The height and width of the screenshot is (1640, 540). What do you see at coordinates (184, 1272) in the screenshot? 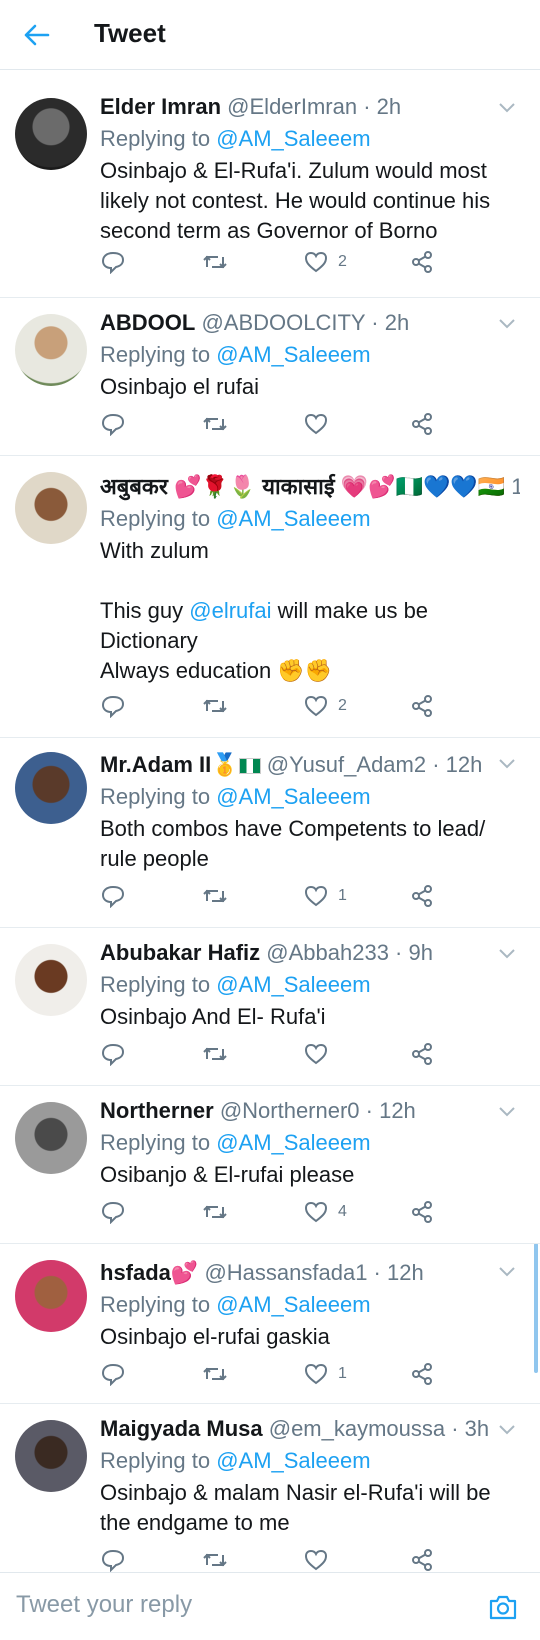
I see `name-emoji: 💕` at bounding box center [184, 1272].